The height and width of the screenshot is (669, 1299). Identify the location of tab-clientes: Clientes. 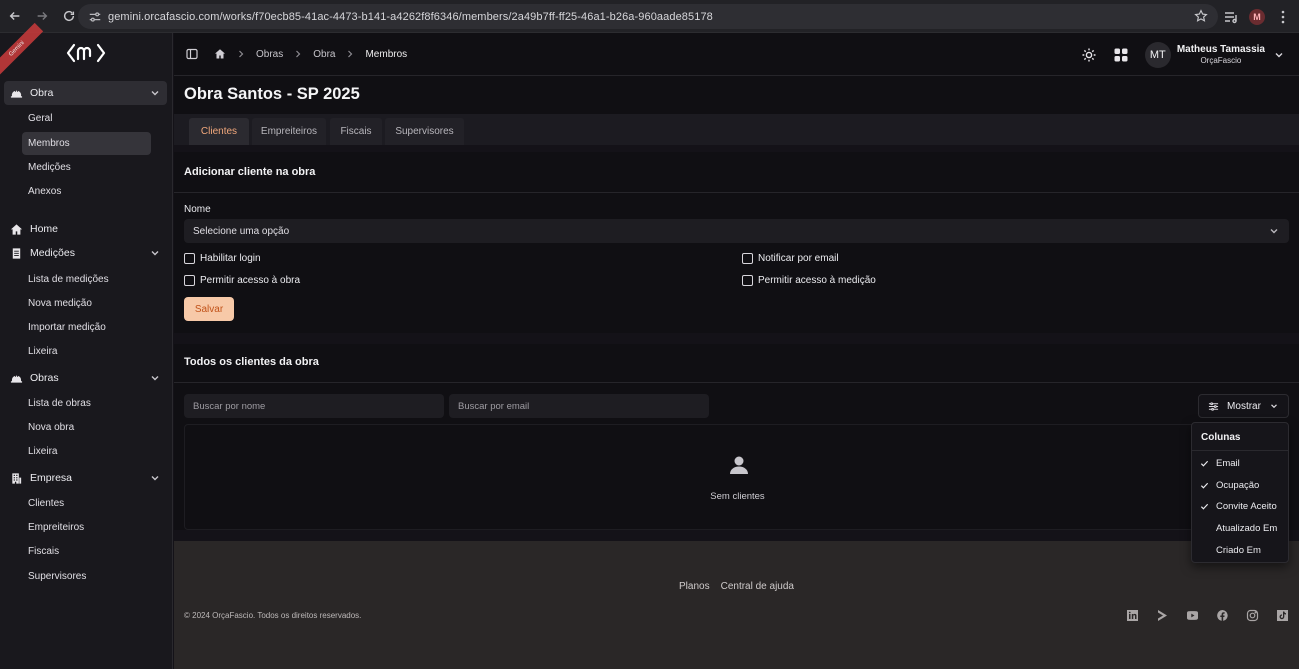
(219, 131).